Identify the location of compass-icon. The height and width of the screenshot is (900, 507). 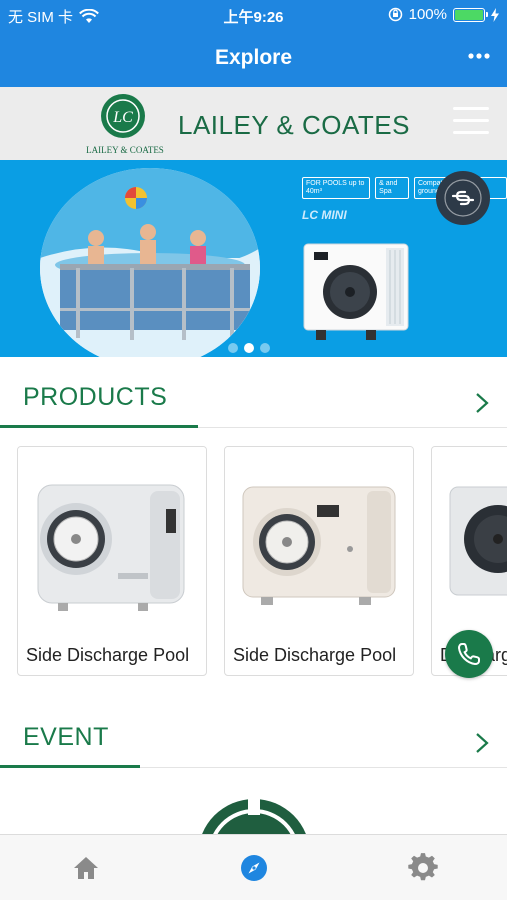
(254, 868).